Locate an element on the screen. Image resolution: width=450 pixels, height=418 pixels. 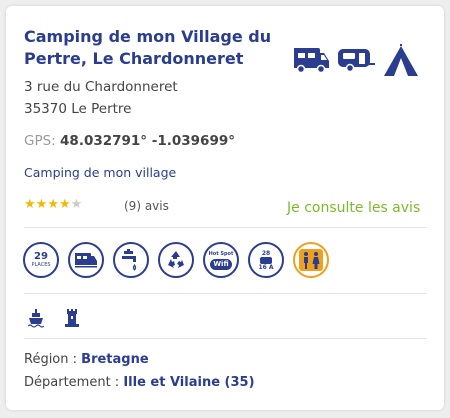
caravan-icon is located at coordinates (356, 61).